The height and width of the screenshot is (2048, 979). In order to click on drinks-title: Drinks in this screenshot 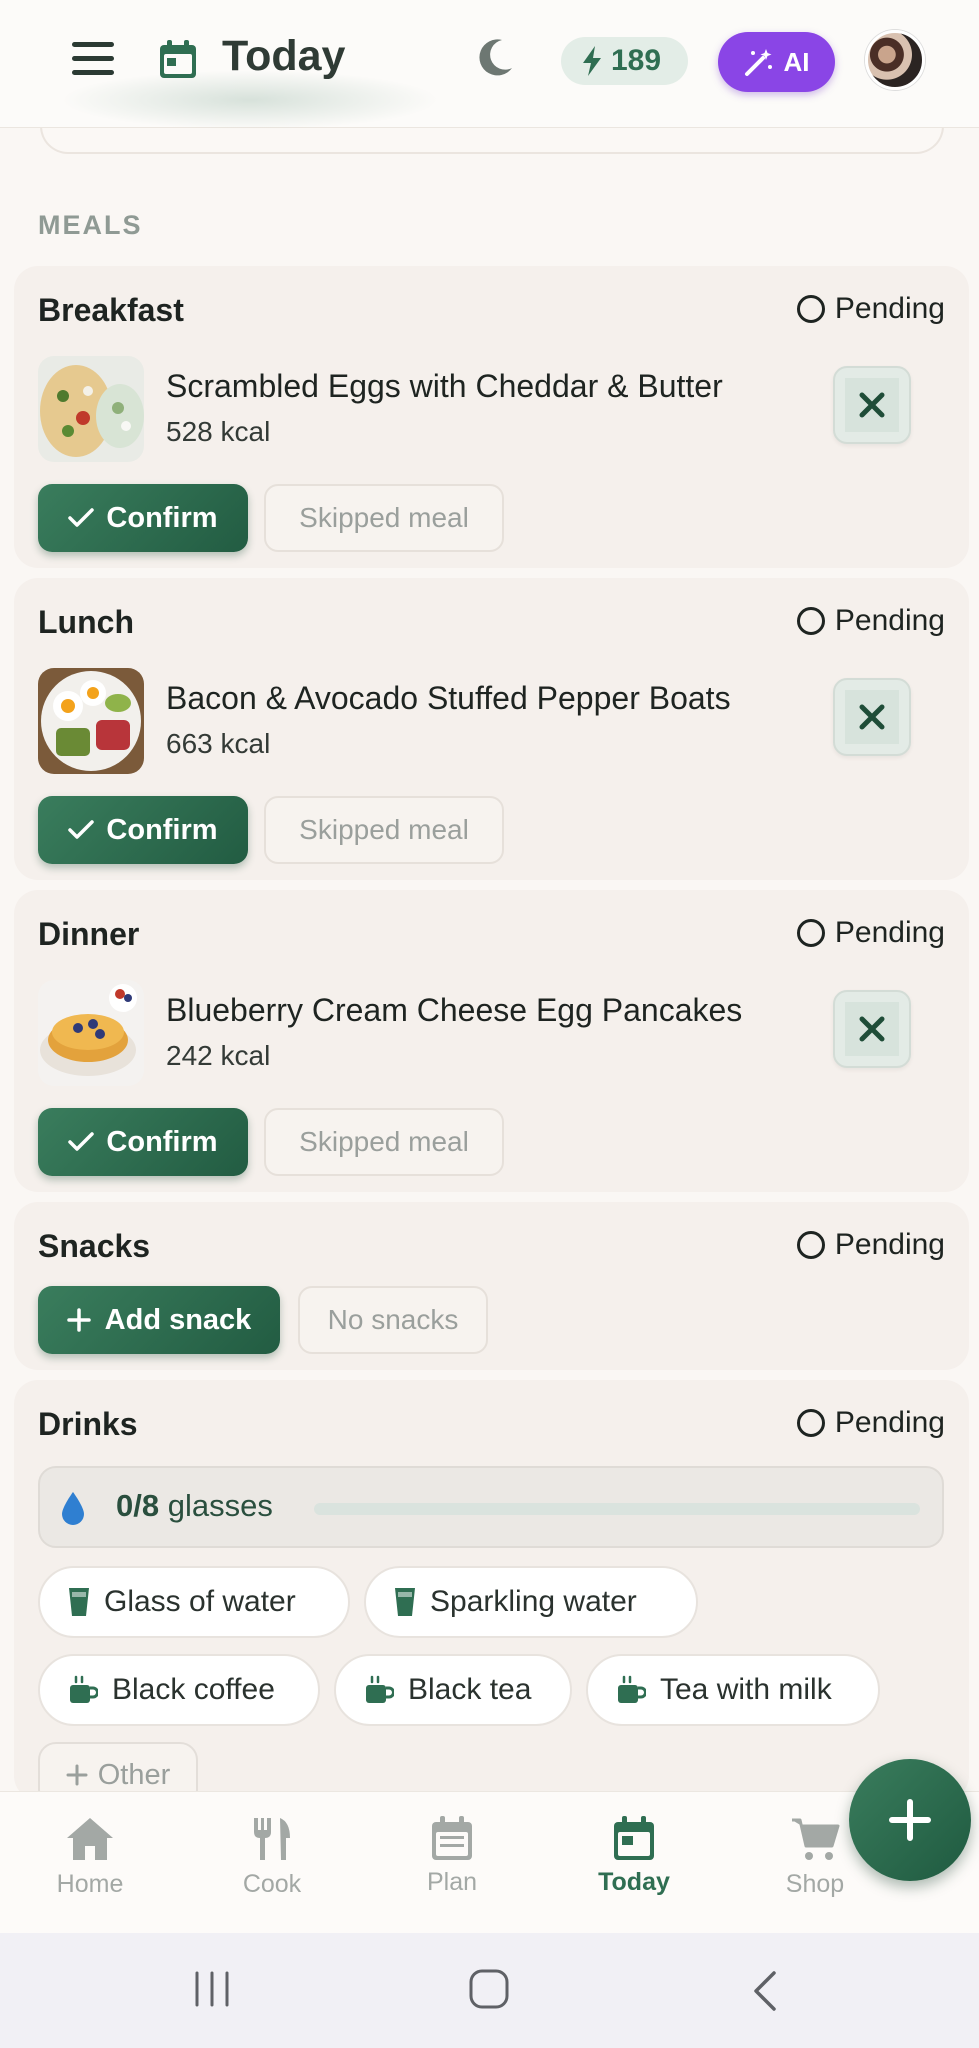, I will do `click(88, 1424)`.